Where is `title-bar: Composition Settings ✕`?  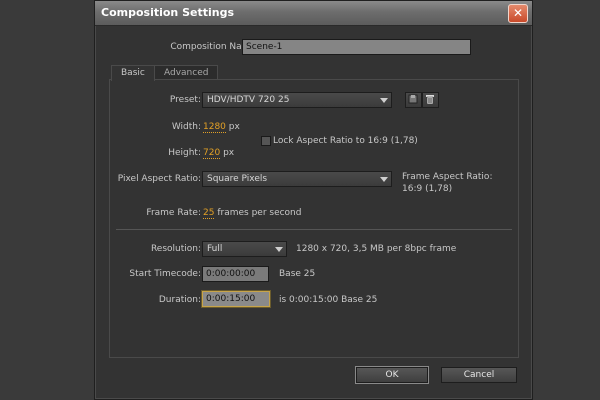
title-bar: Composition Settings ✕ is located at coordinates (313, 13).